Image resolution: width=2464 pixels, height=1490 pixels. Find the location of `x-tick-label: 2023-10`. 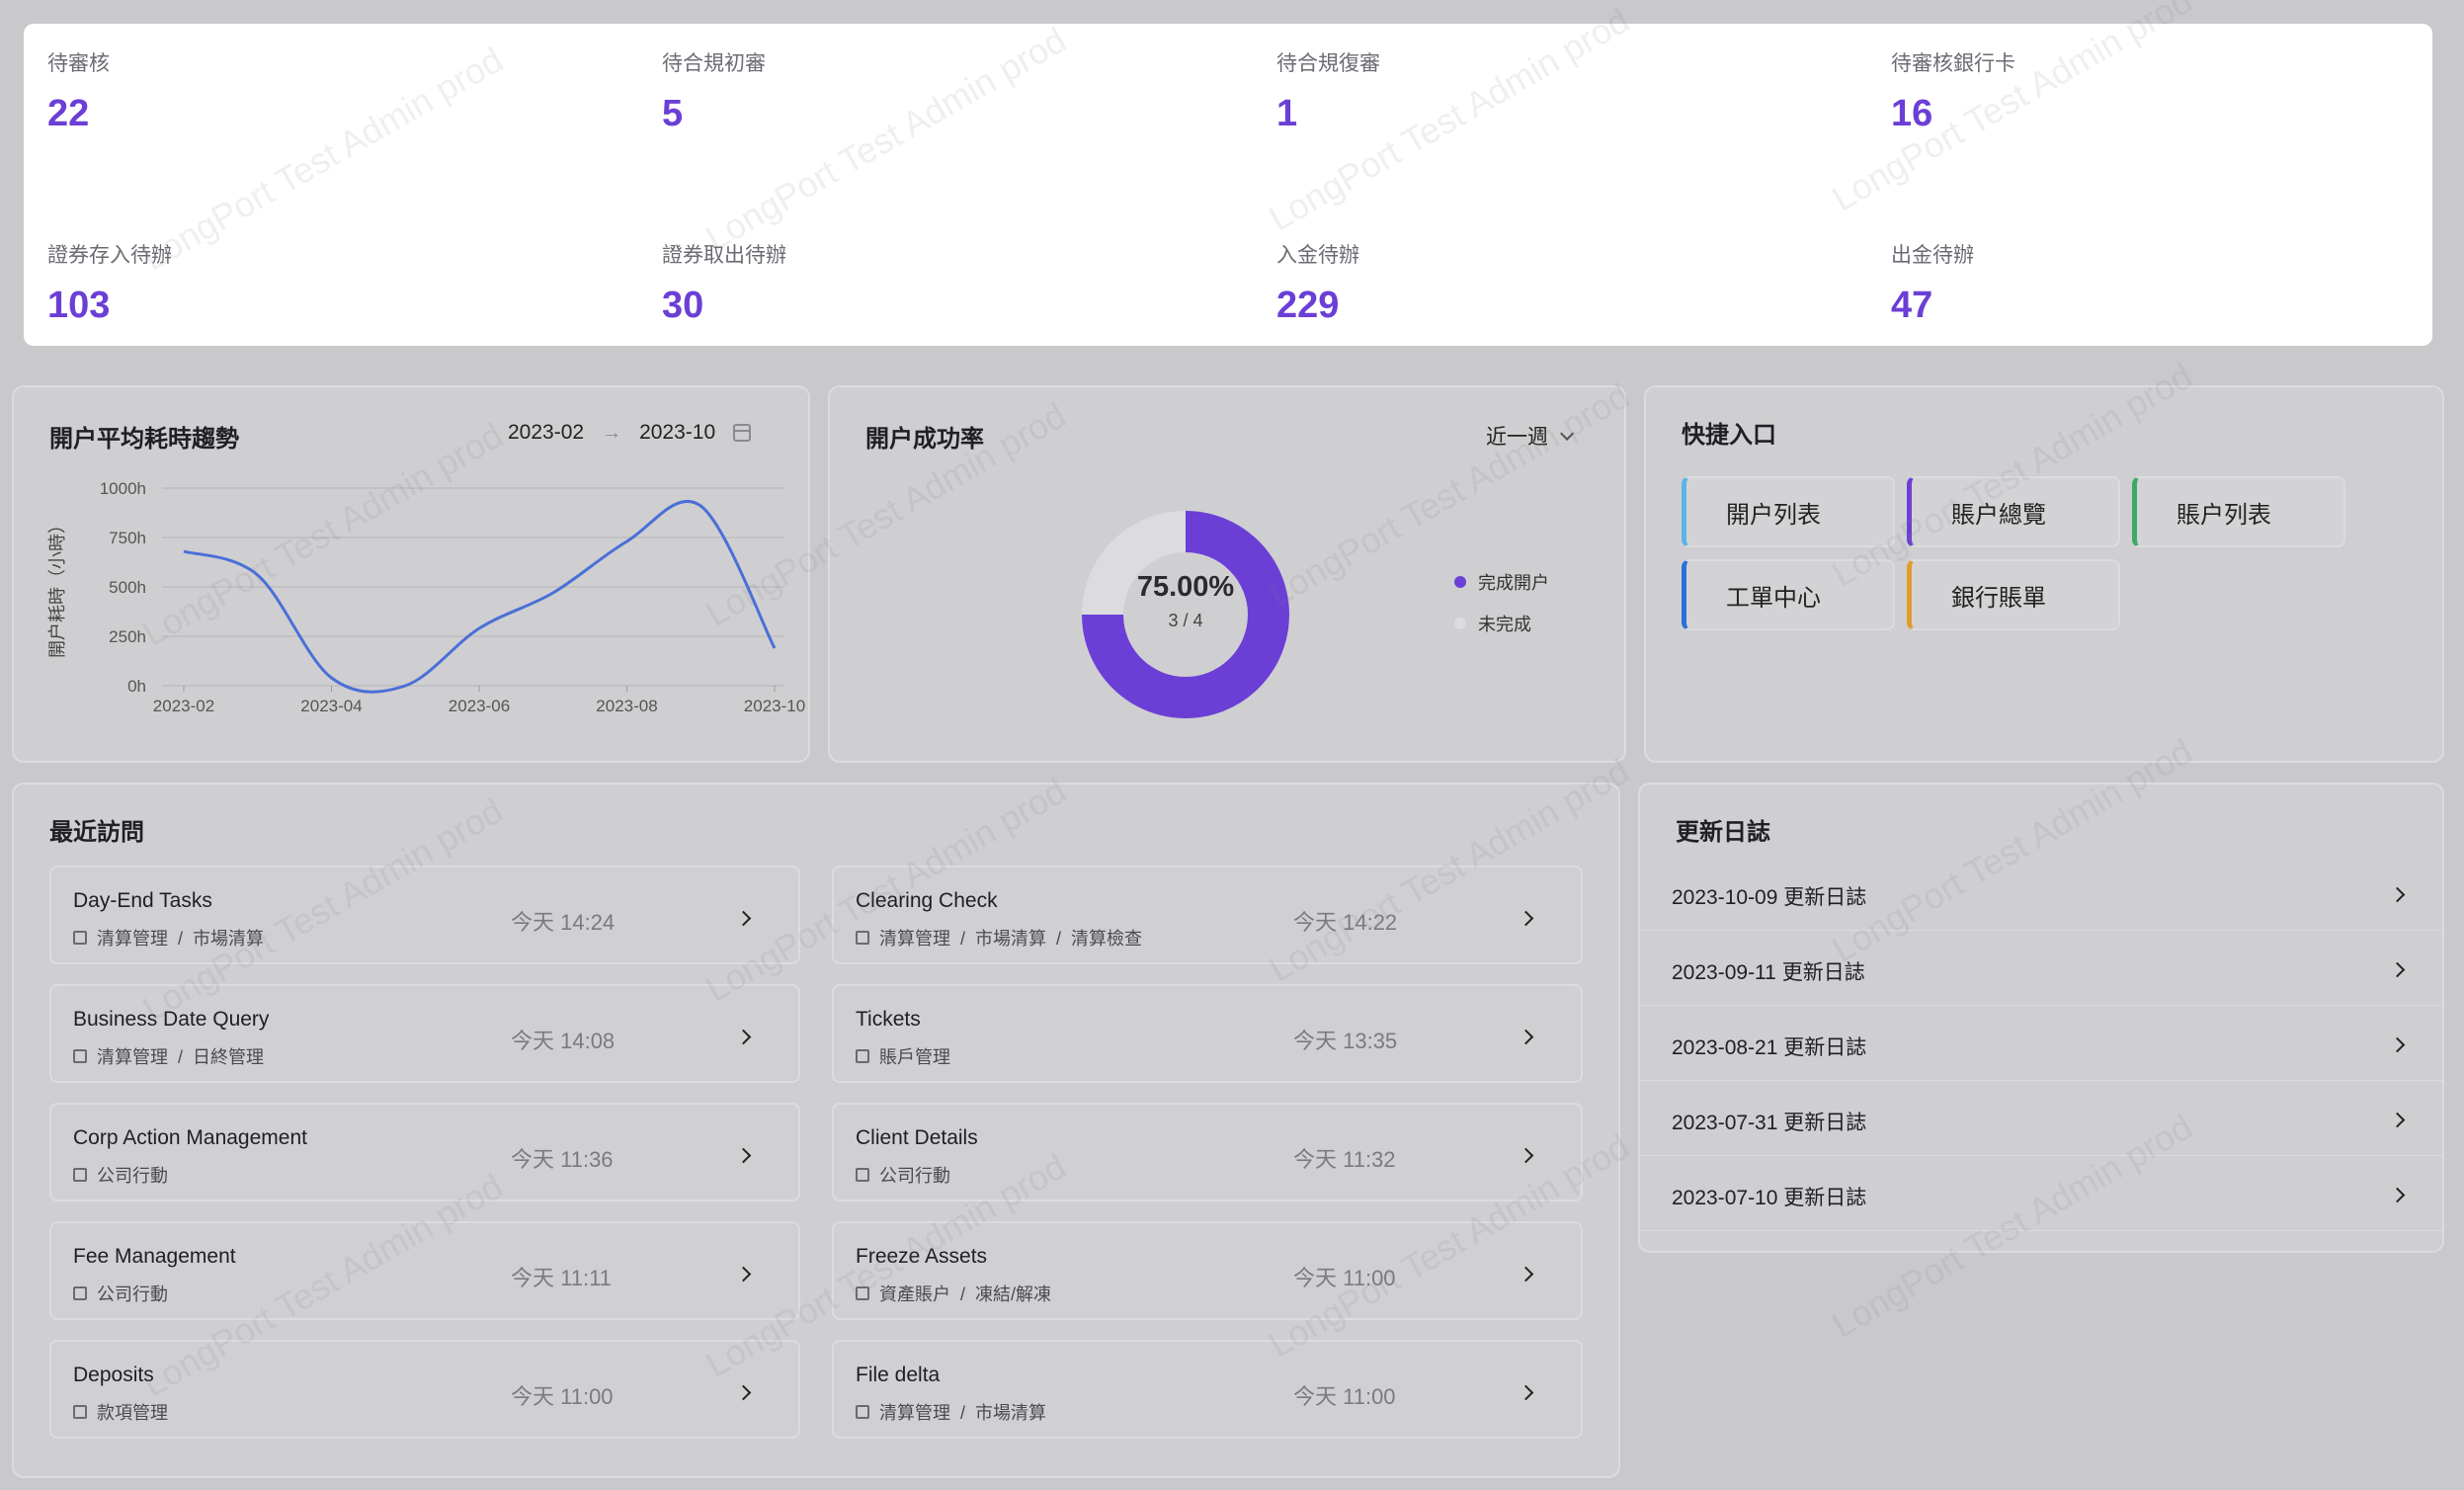

x-tick-label: 2023-10 is located at coordinates (774, 706).